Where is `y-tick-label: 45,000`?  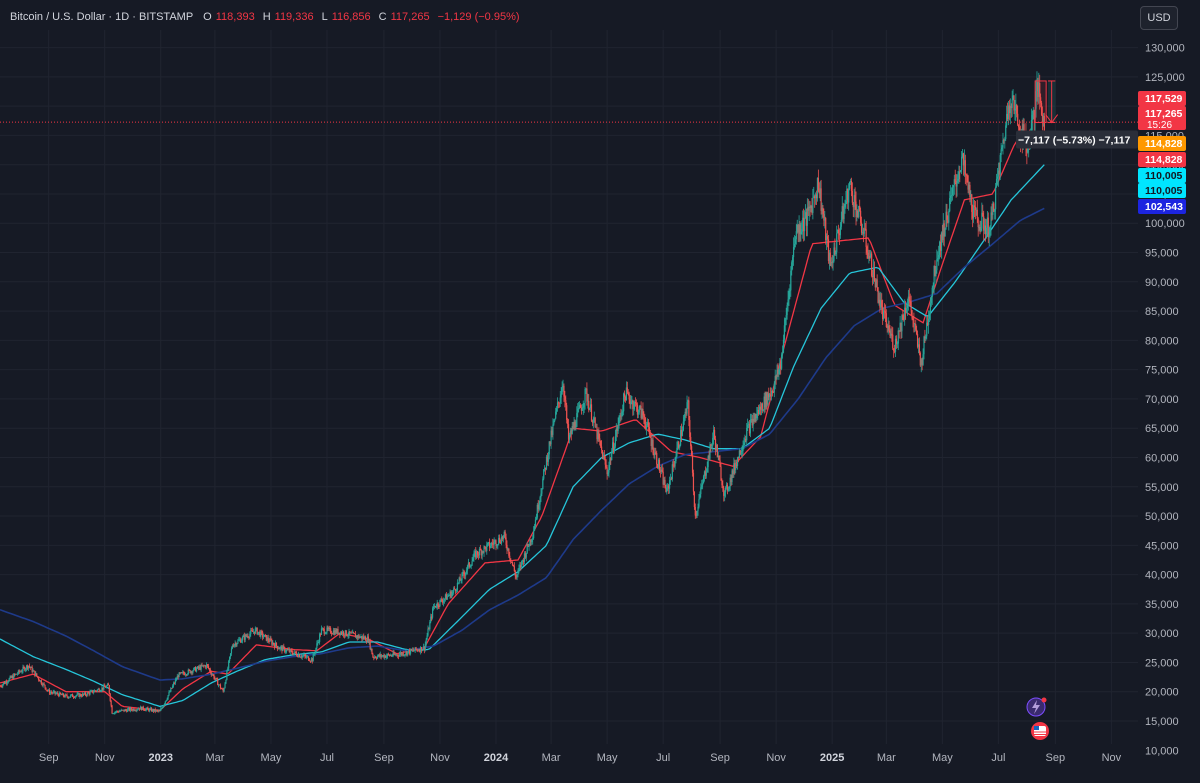
y-tick-label: 45,000 is located at coordinates (1162, 546).